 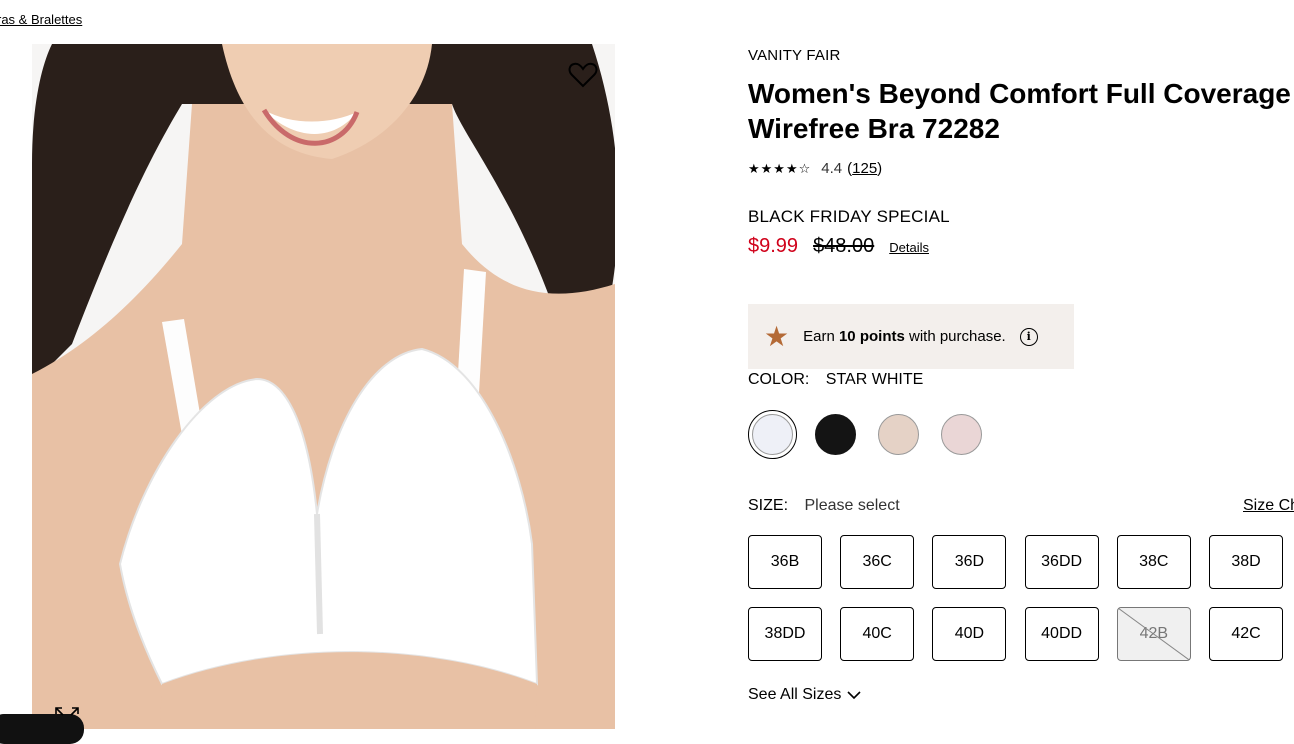 I want to click on points-prefix: Earn, so click(x=821, y=336).